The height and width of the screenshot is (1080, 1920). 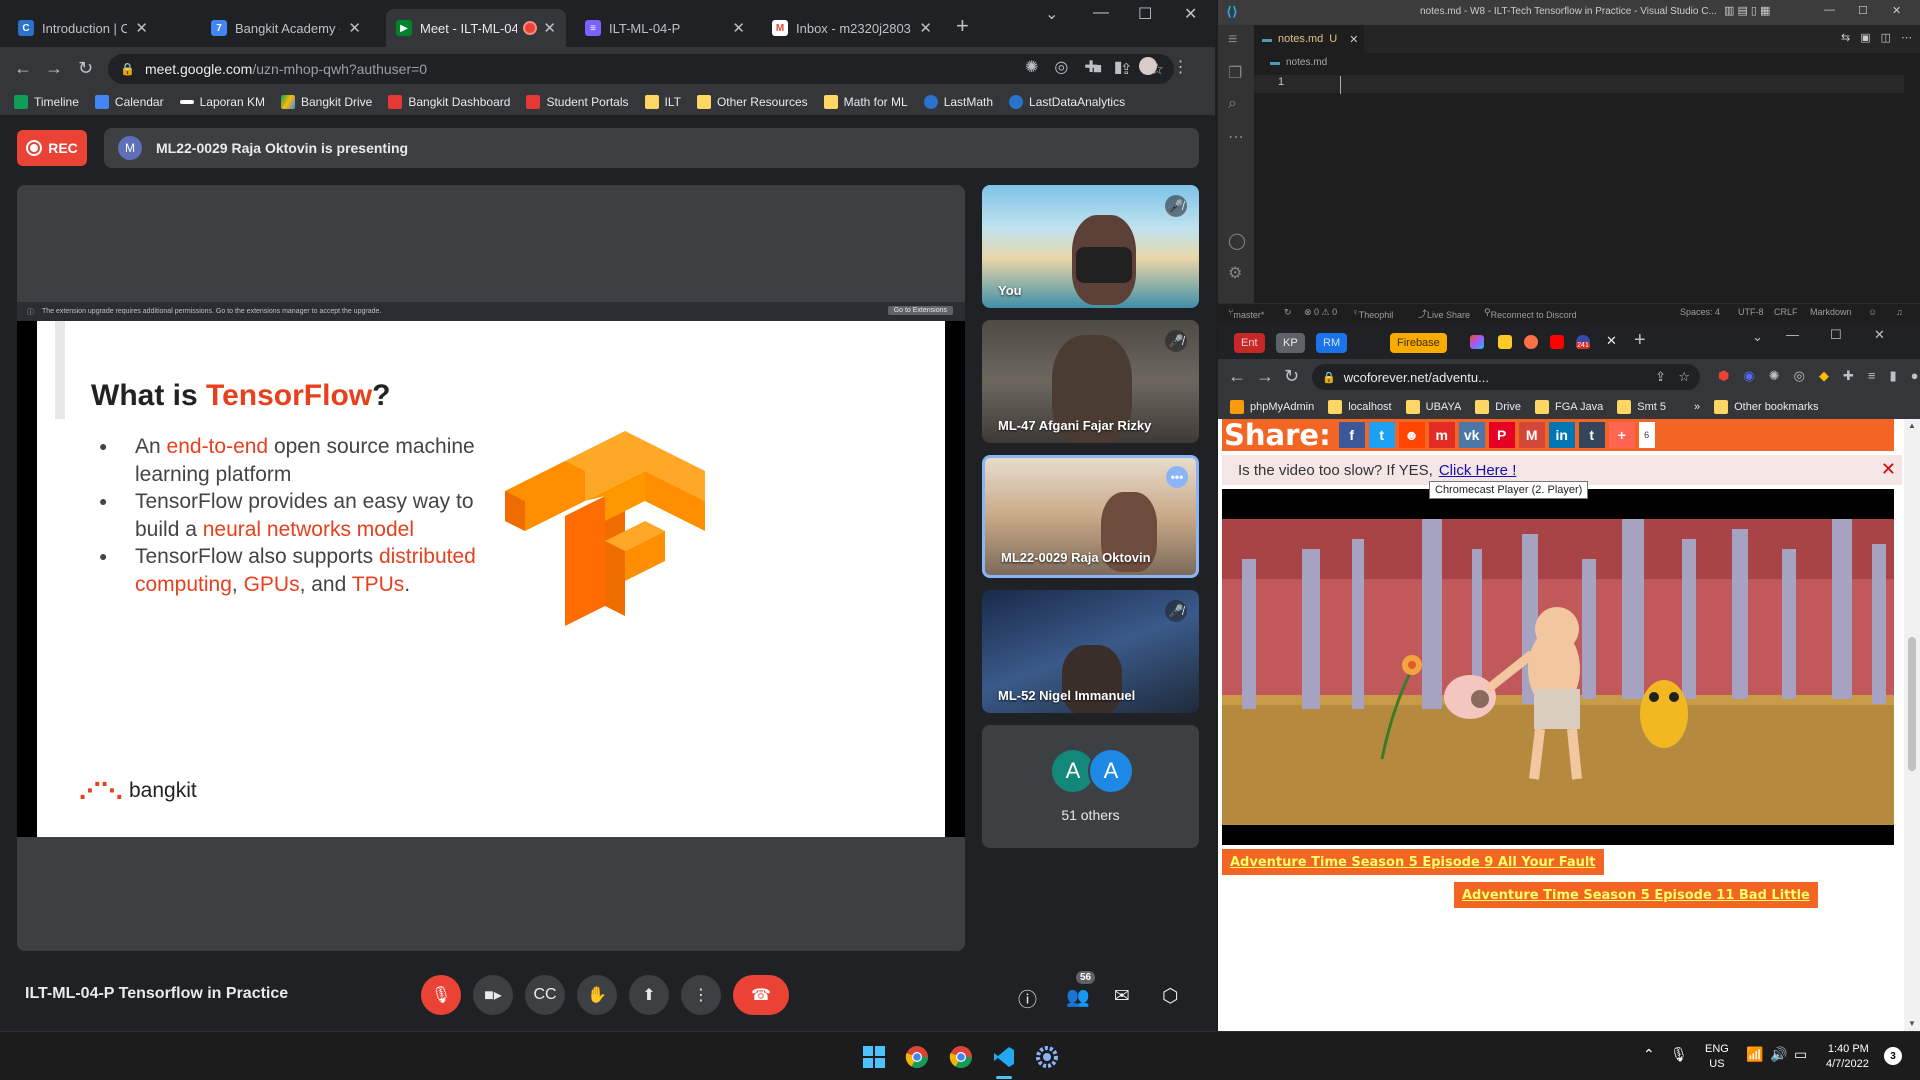 I want to click on linkedin-icon: in, so click(x=1561, y=435).